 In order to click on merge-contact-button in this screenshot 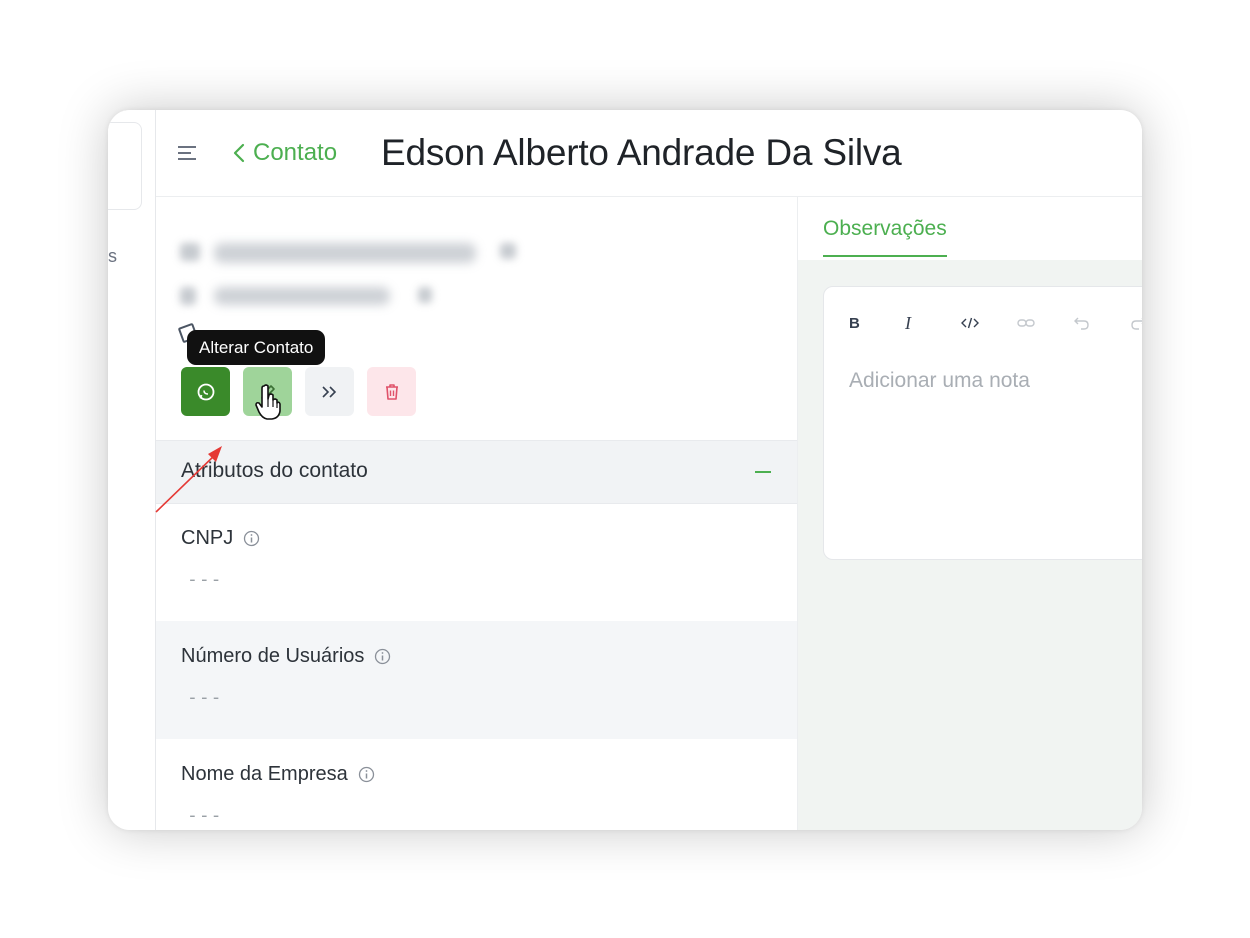, I will do `click(329, 391)`.